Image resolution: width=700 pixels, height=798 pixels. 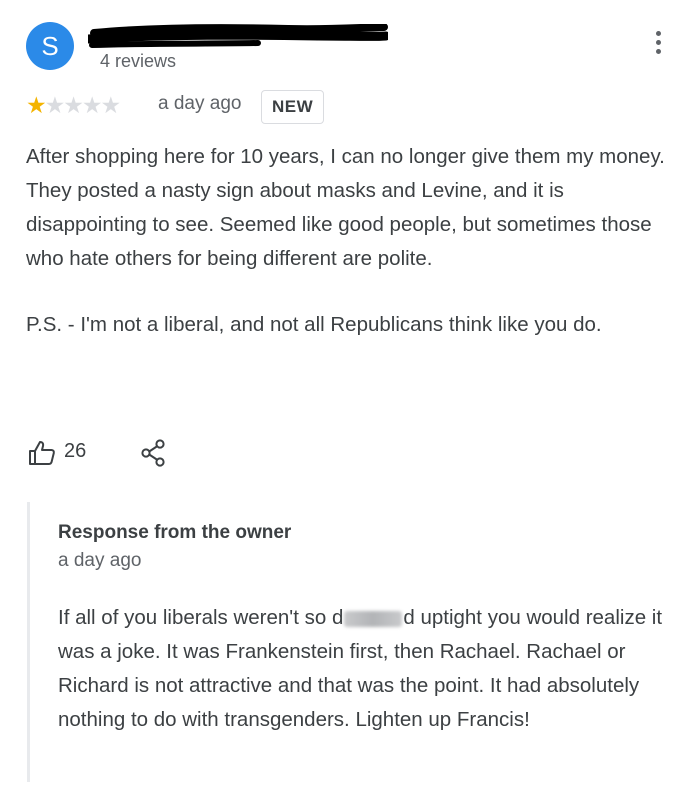 What do you see at coordinates (201, 617) in the screenshot?
I see `owner-text-part: If all of you liberals weren't so d` at bounding box center [201, 617].